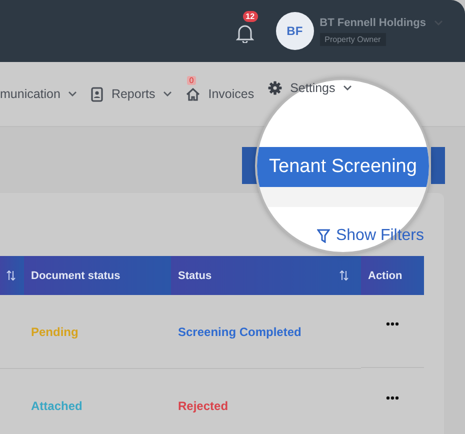 The width and height of the screenshot is (465, 434). I want to click on status-text: Screening Completed, so click(240, 331).